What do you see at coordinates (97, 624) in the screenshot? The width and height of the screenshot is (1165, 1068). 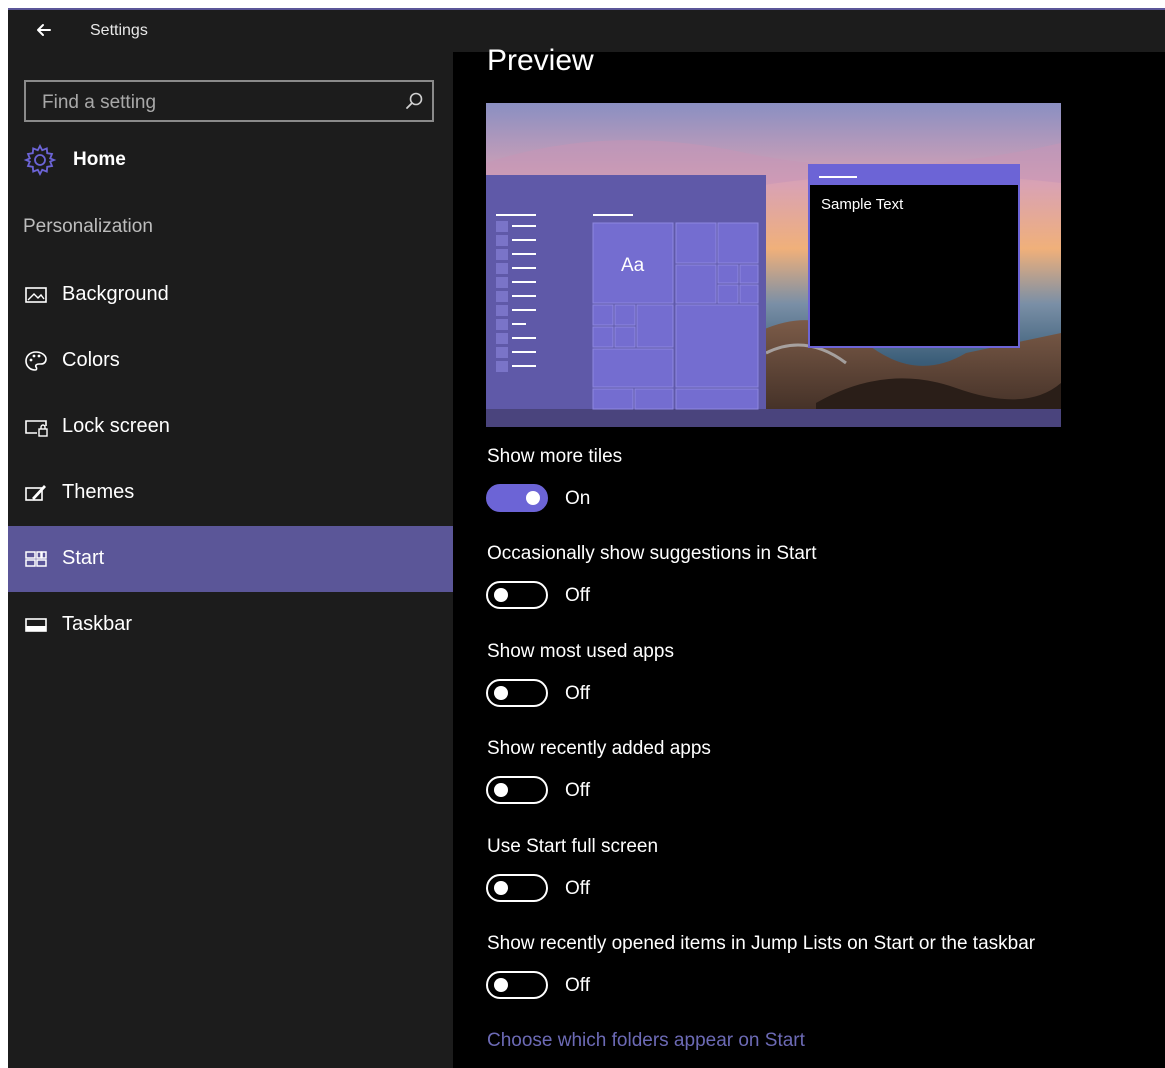 I see `sidebar-item-label: Taskbar` at bounding box center [97, 624].